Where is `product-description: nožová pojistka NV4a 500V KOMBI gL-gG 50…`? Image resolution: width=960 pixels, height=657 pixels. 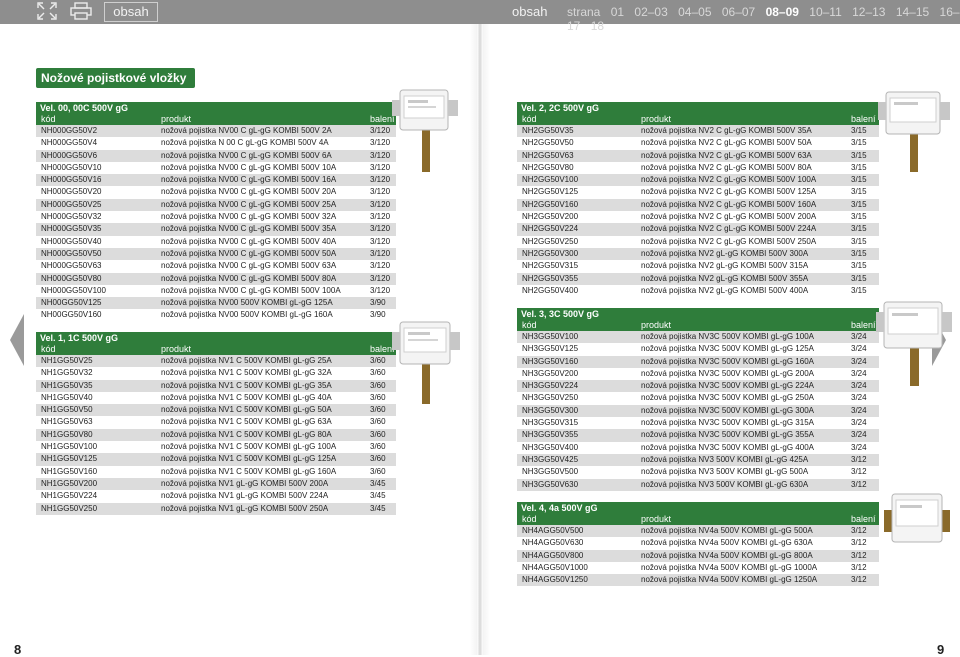
product-description: nožová pojistka NV4a 500V KOMBI gL-gG 50… is located at coordinates (727, 530).